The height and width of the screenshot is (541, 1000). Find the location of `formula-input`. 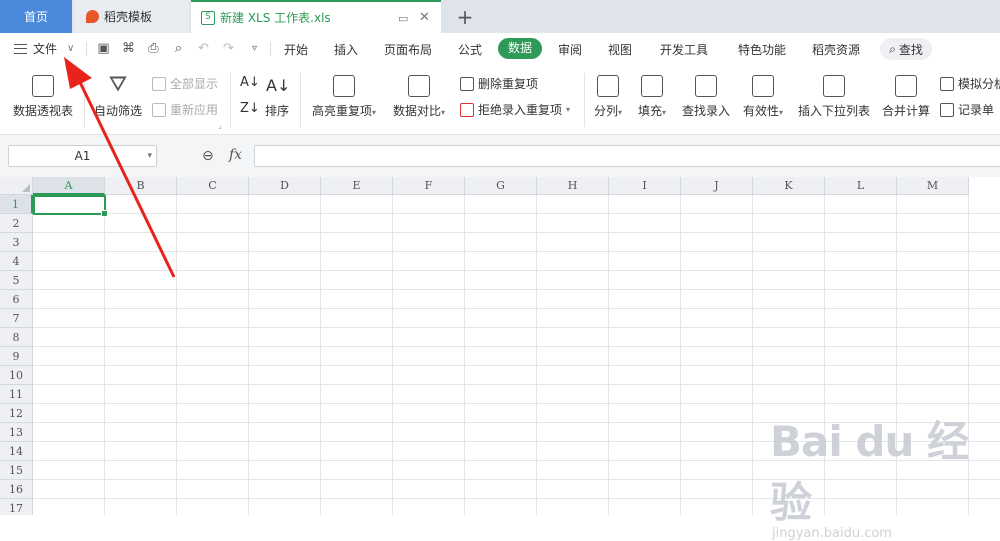

formula-input is located at coordinates (627, 156).